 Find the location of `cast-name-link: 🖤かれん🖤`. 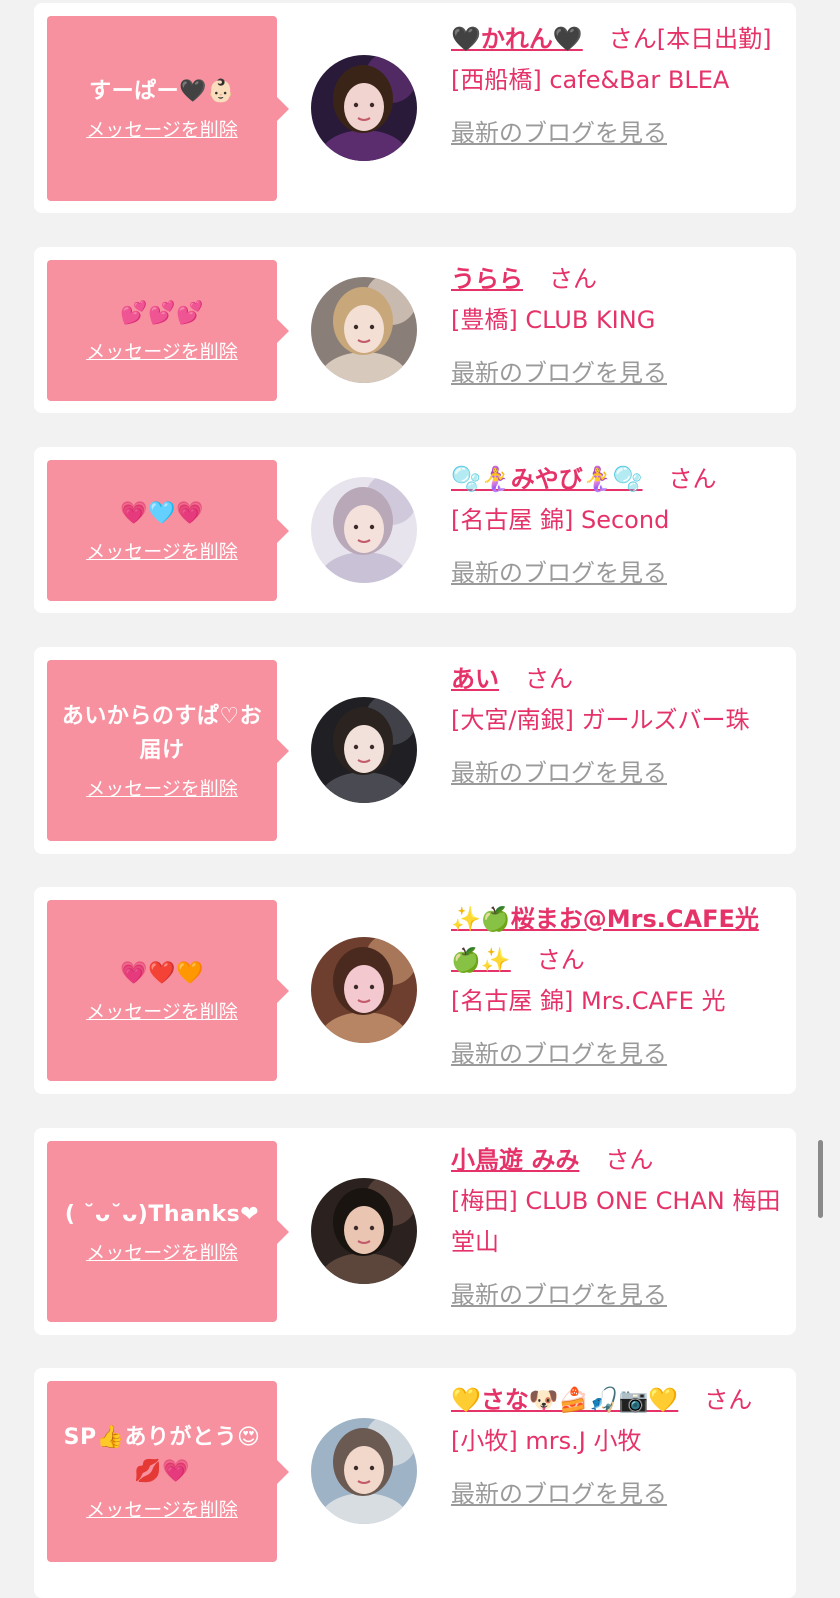

cast-name-link: 🖤かれん🖤 is located at coordinates (517, 39).